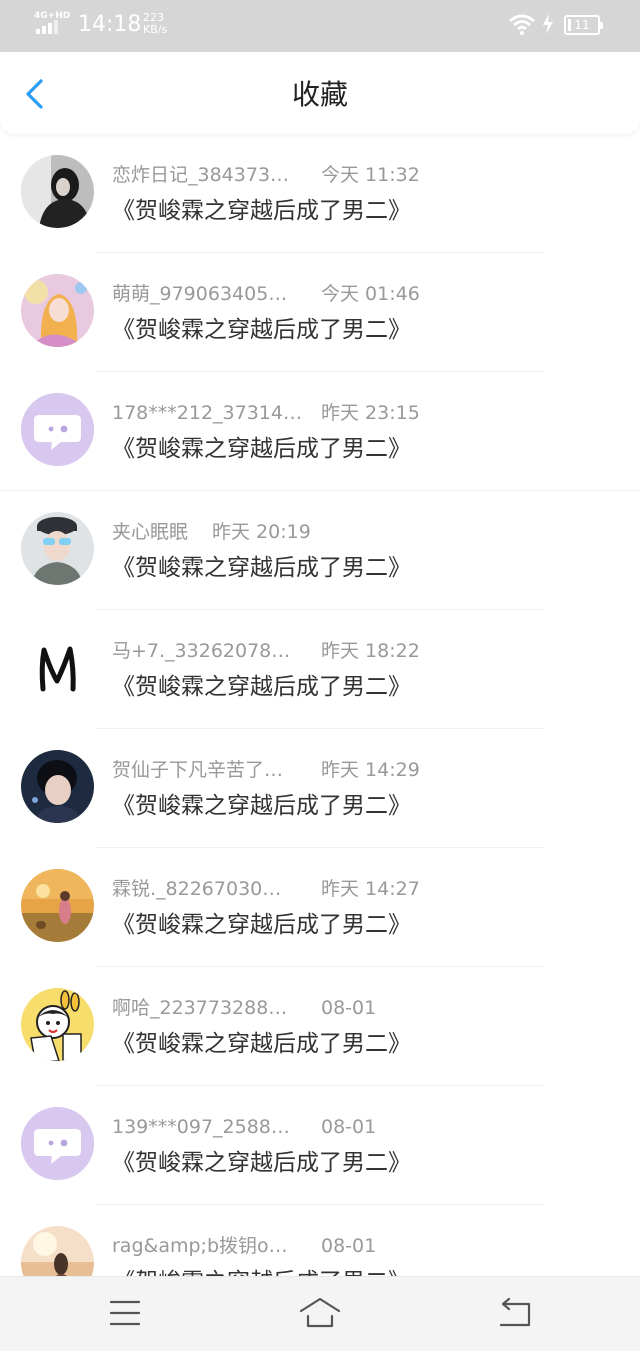 This screenshot has width=640, height=1351. I want to click on timestamp: 今天 01:46, so click(370, 294).